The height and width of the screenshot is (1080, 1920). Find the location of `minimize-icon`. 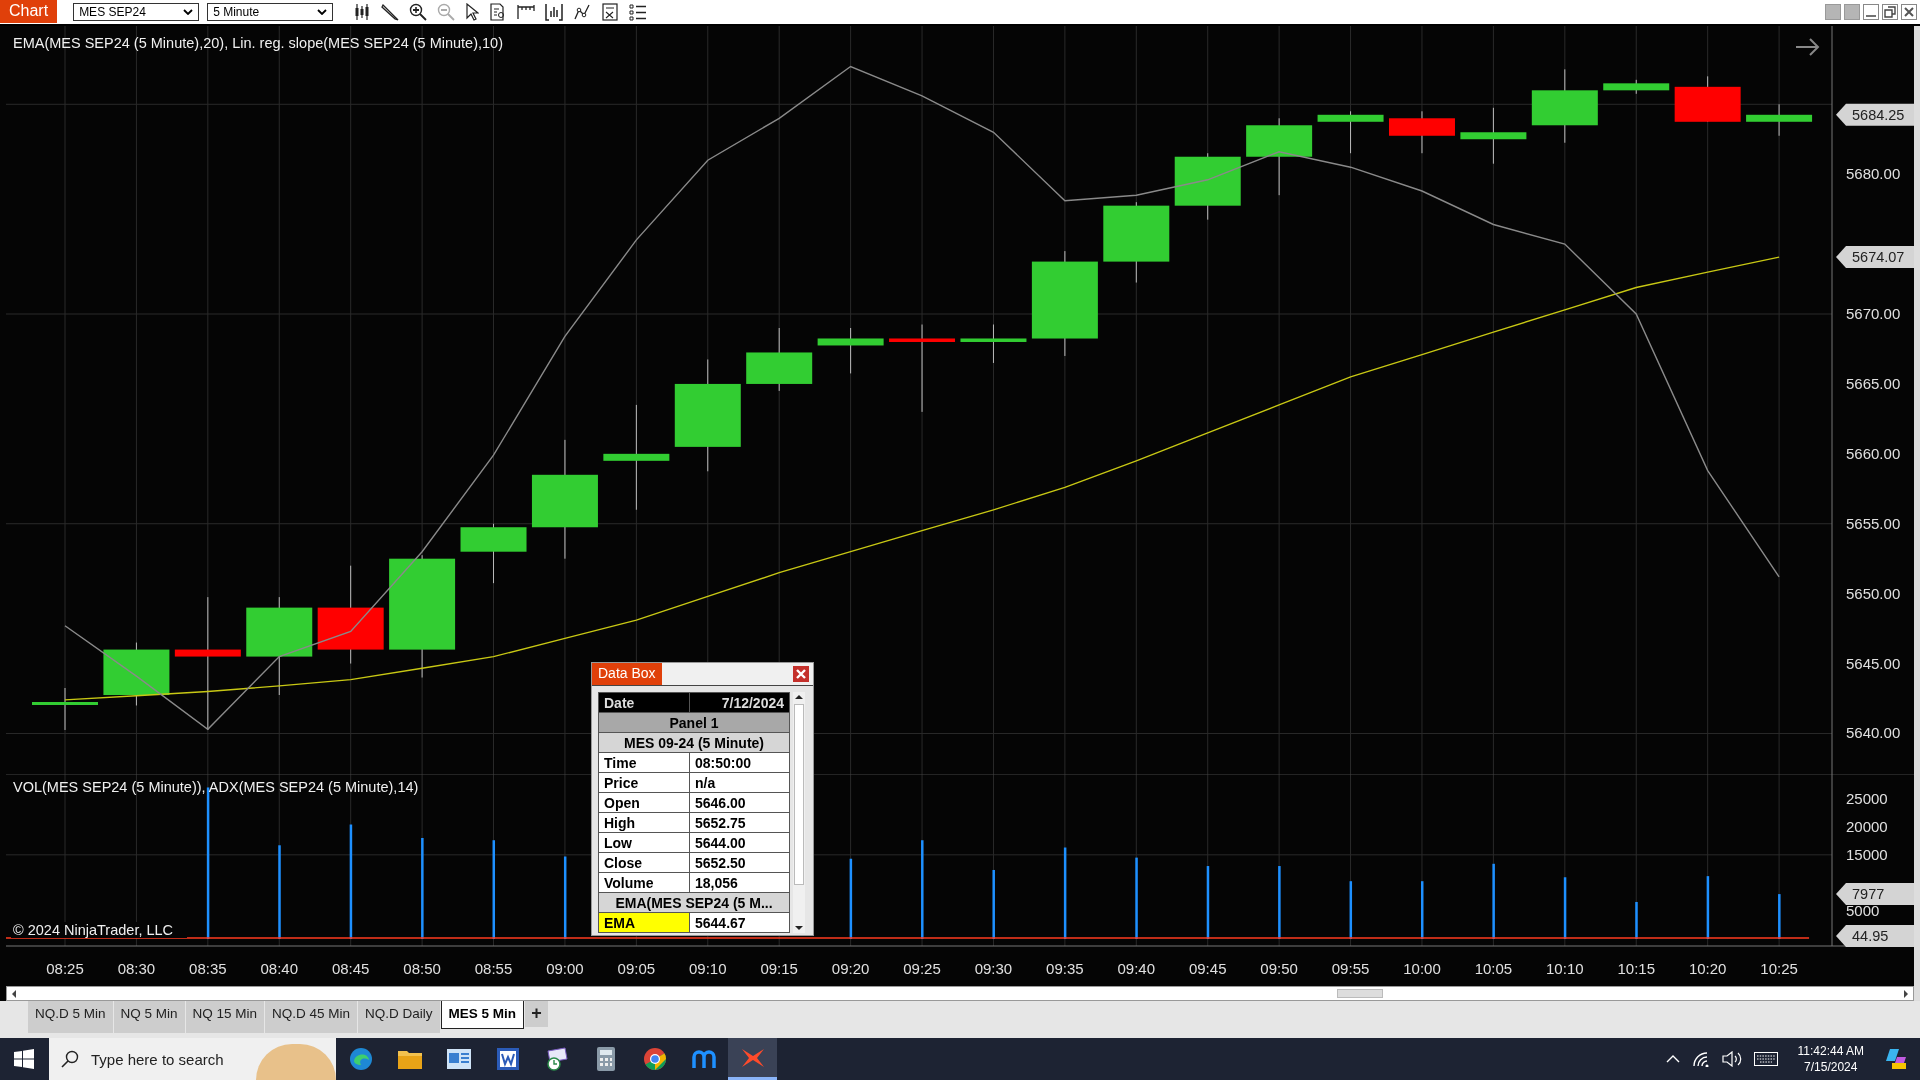

minimize-icon is located at coordinates (1871, 12).